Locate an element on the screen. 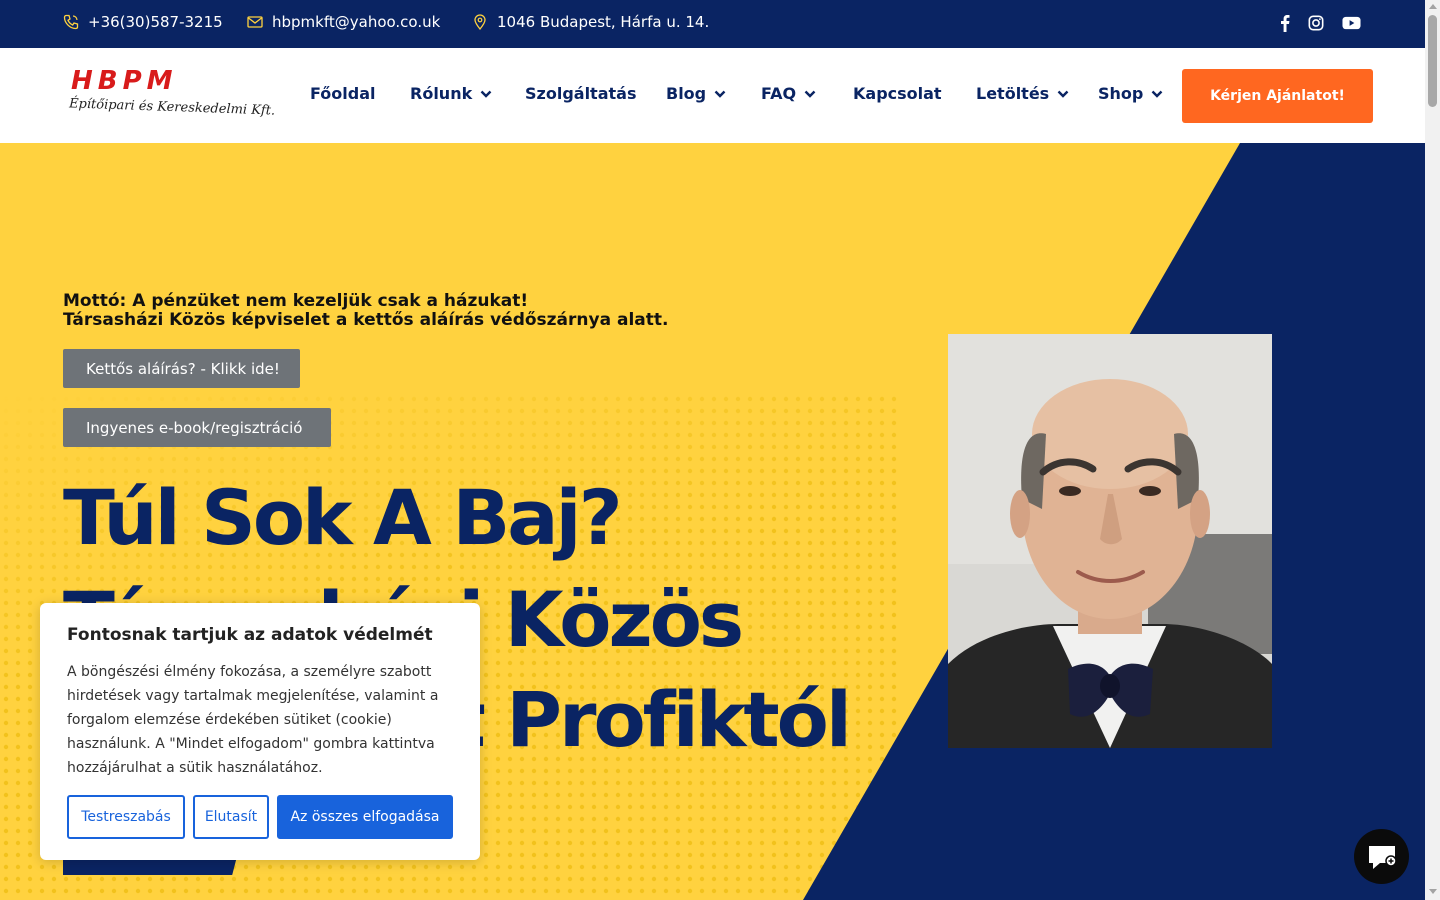 The image size is (1440, 900). nav-item-shop: Shop is located at coordinates (1130, 93).